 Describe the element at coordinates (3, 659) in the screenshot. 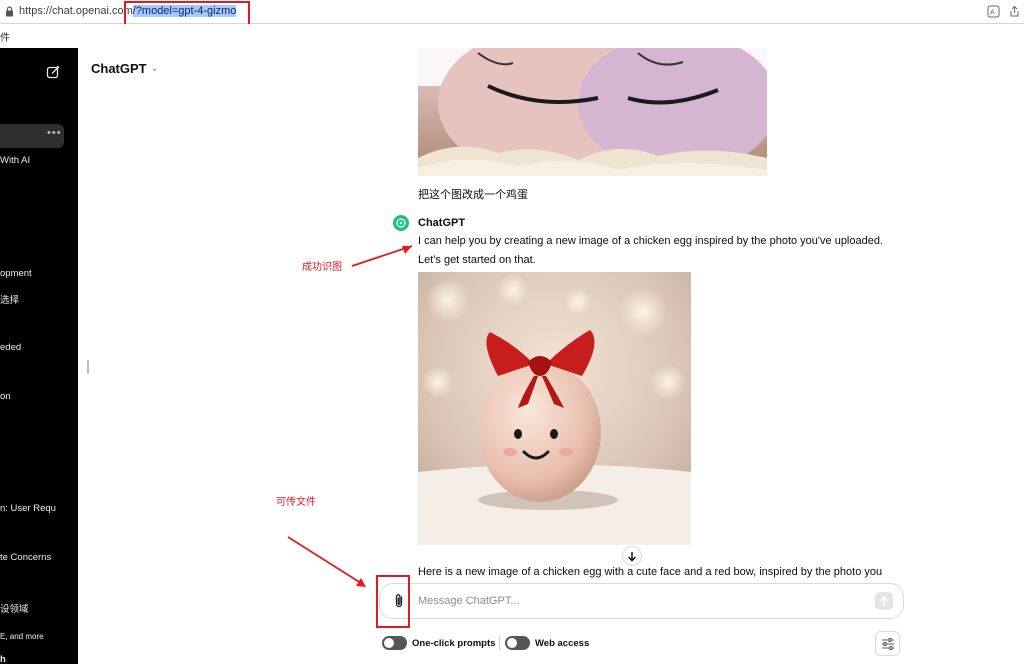

I see `sidebar-user: h` at that location.